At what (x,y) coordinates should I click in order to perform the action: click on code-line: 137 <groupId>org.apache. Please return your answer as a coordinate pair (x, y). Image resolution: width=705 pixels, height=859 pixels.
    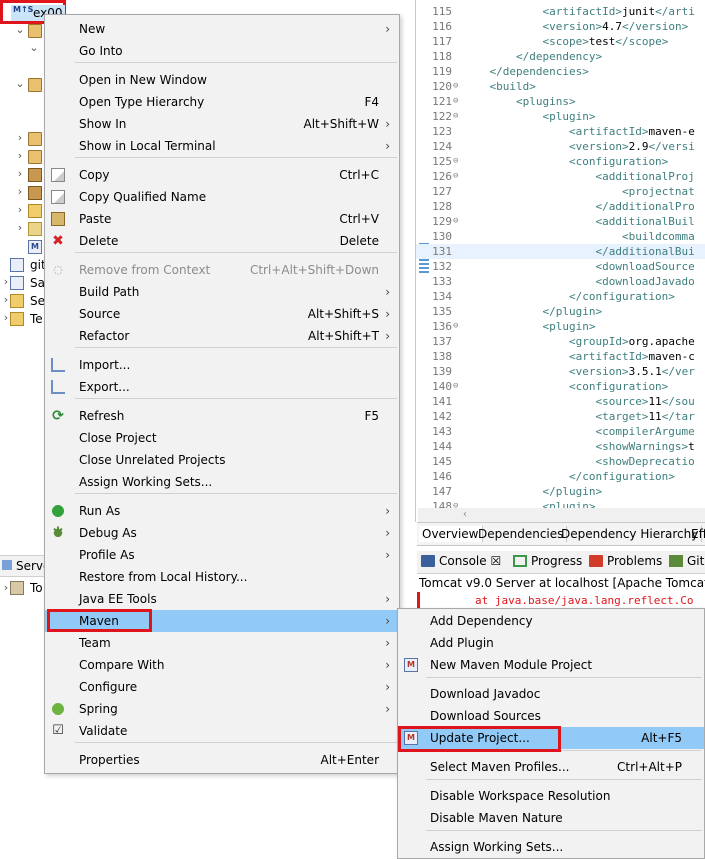
    Looking at the image, I should click on (560, 341).